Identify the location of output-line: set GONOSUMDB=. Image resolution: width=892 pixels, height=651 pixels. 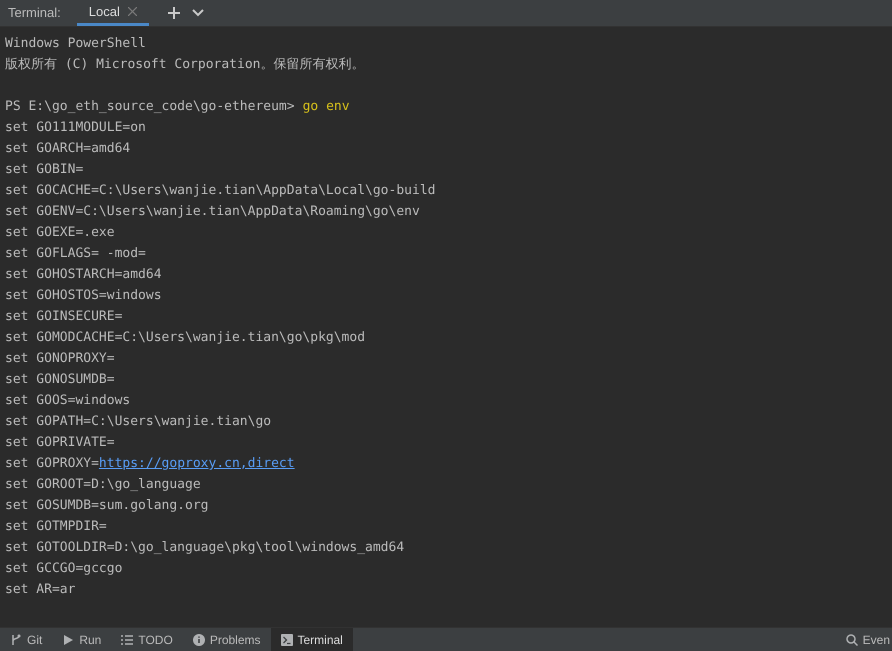
(60, 380).